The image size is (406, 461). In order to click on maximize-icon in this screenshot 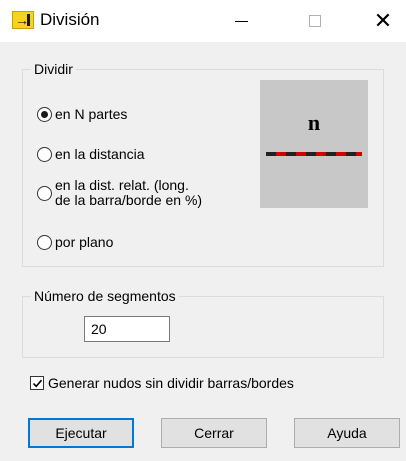, I will do `click(315, 21)`.